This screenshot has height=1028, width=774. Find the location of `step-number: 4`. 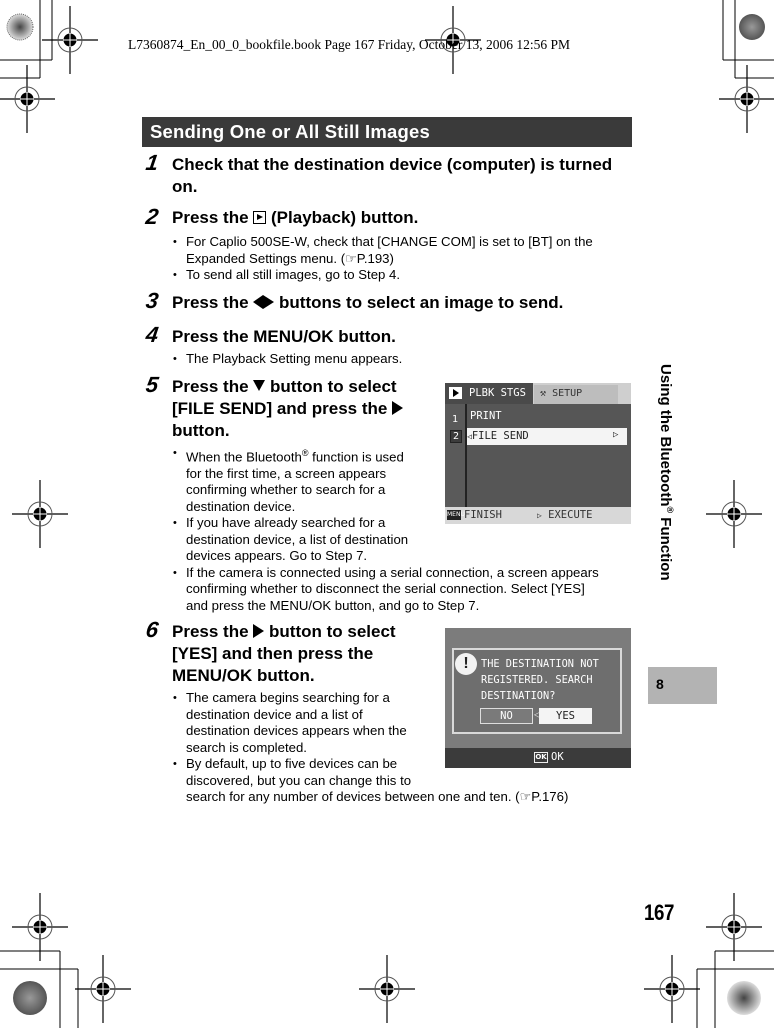

step-number: 4 is located at coordinates (152, 334).